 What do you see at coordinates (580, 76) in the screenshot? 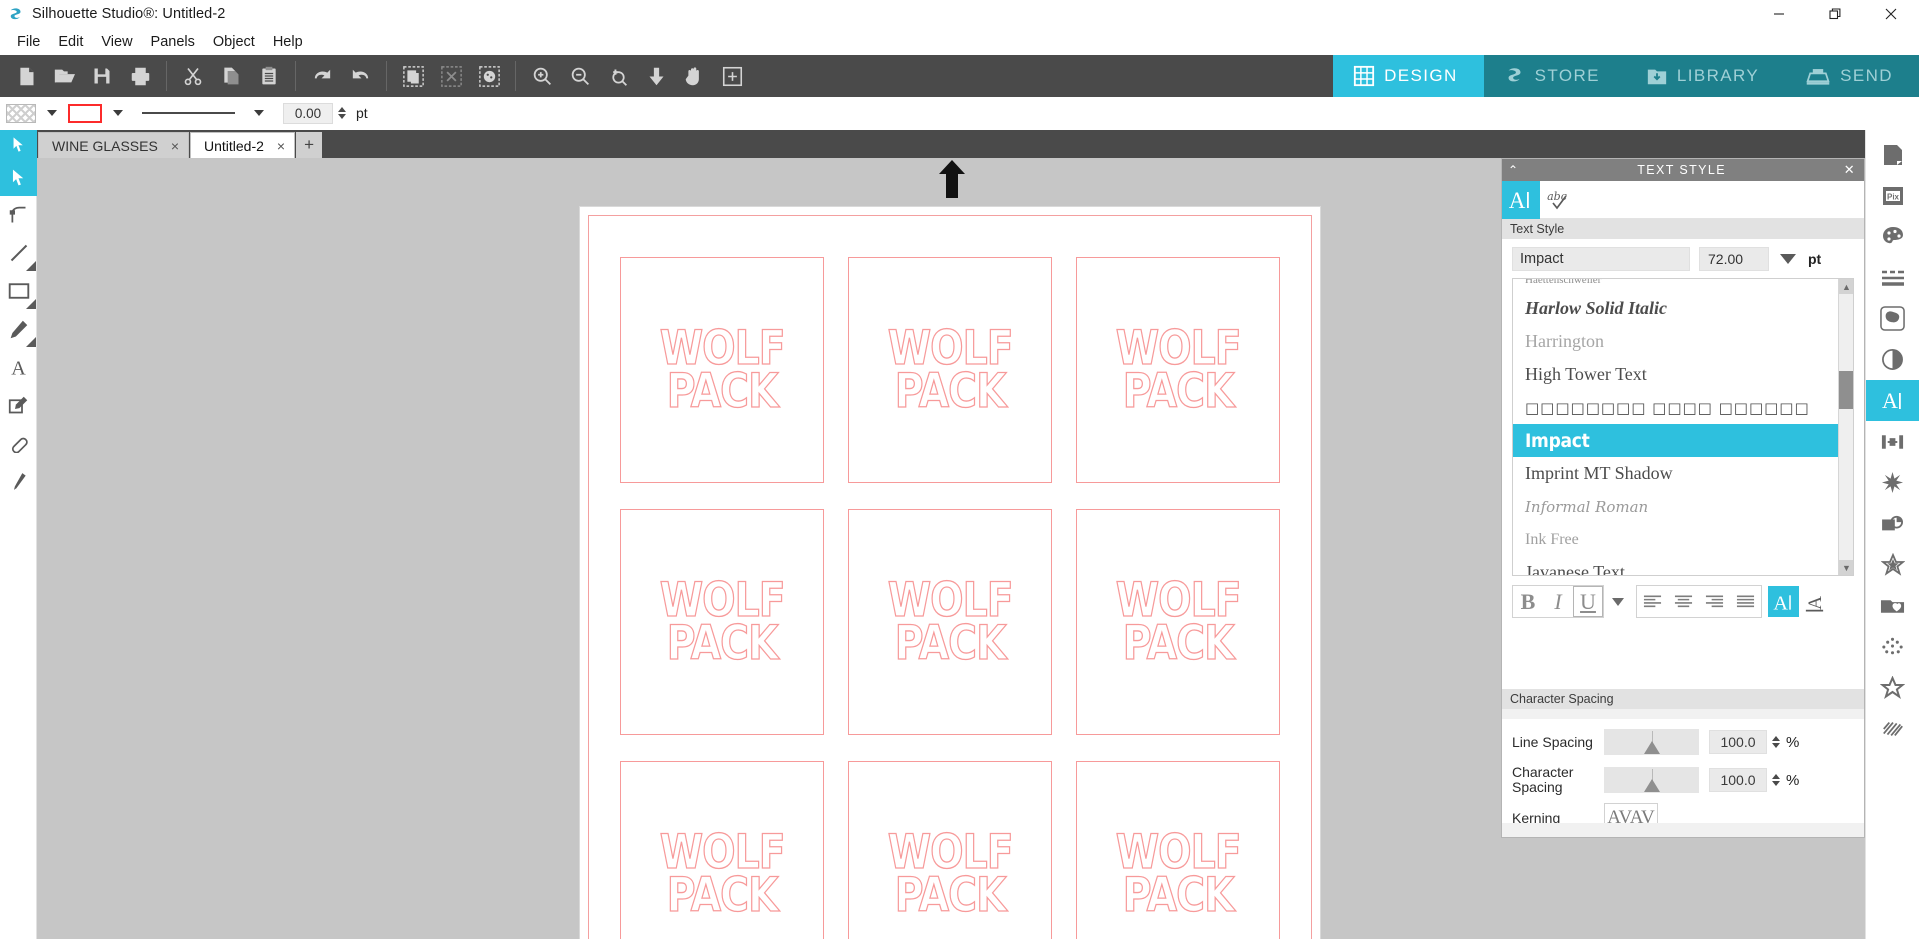
I see `zoom-out-icon` at bounding box center [580, 76].